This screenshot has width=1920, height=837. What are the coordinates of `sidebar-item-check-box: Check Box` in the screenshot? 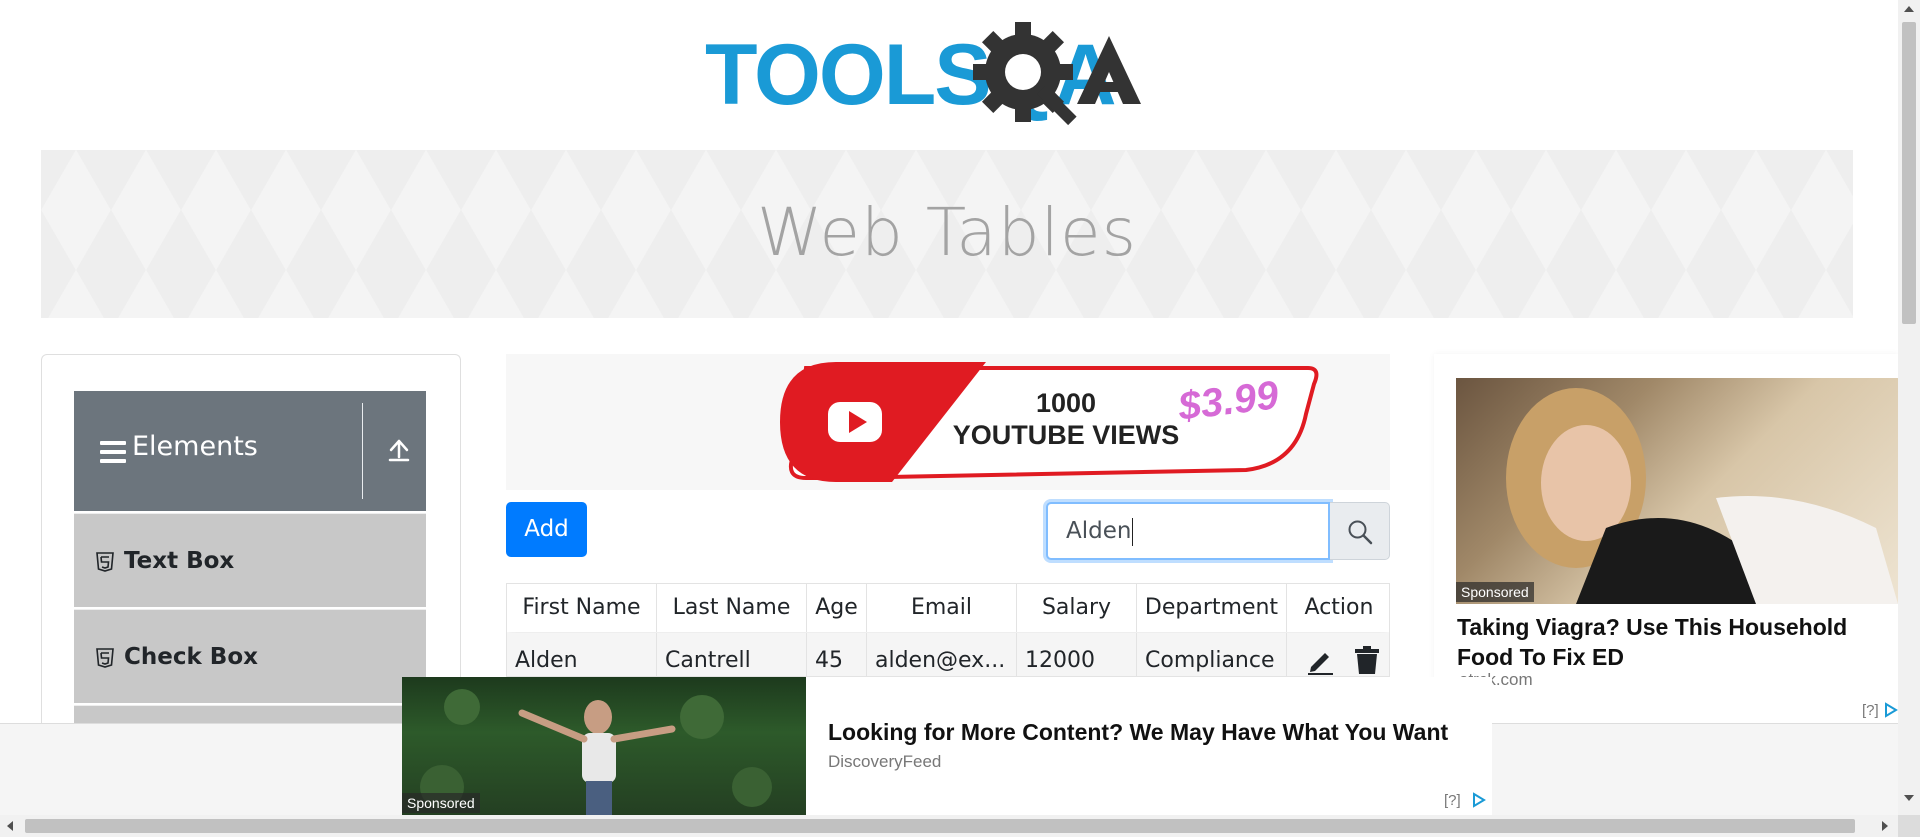 It's located at (250, 656).